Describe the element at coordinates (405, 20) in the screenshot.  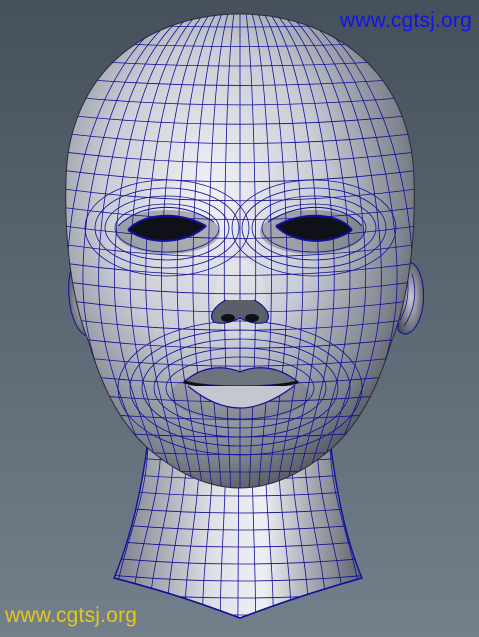
I see `watermark-top: www.cgtsj.org` at that location.